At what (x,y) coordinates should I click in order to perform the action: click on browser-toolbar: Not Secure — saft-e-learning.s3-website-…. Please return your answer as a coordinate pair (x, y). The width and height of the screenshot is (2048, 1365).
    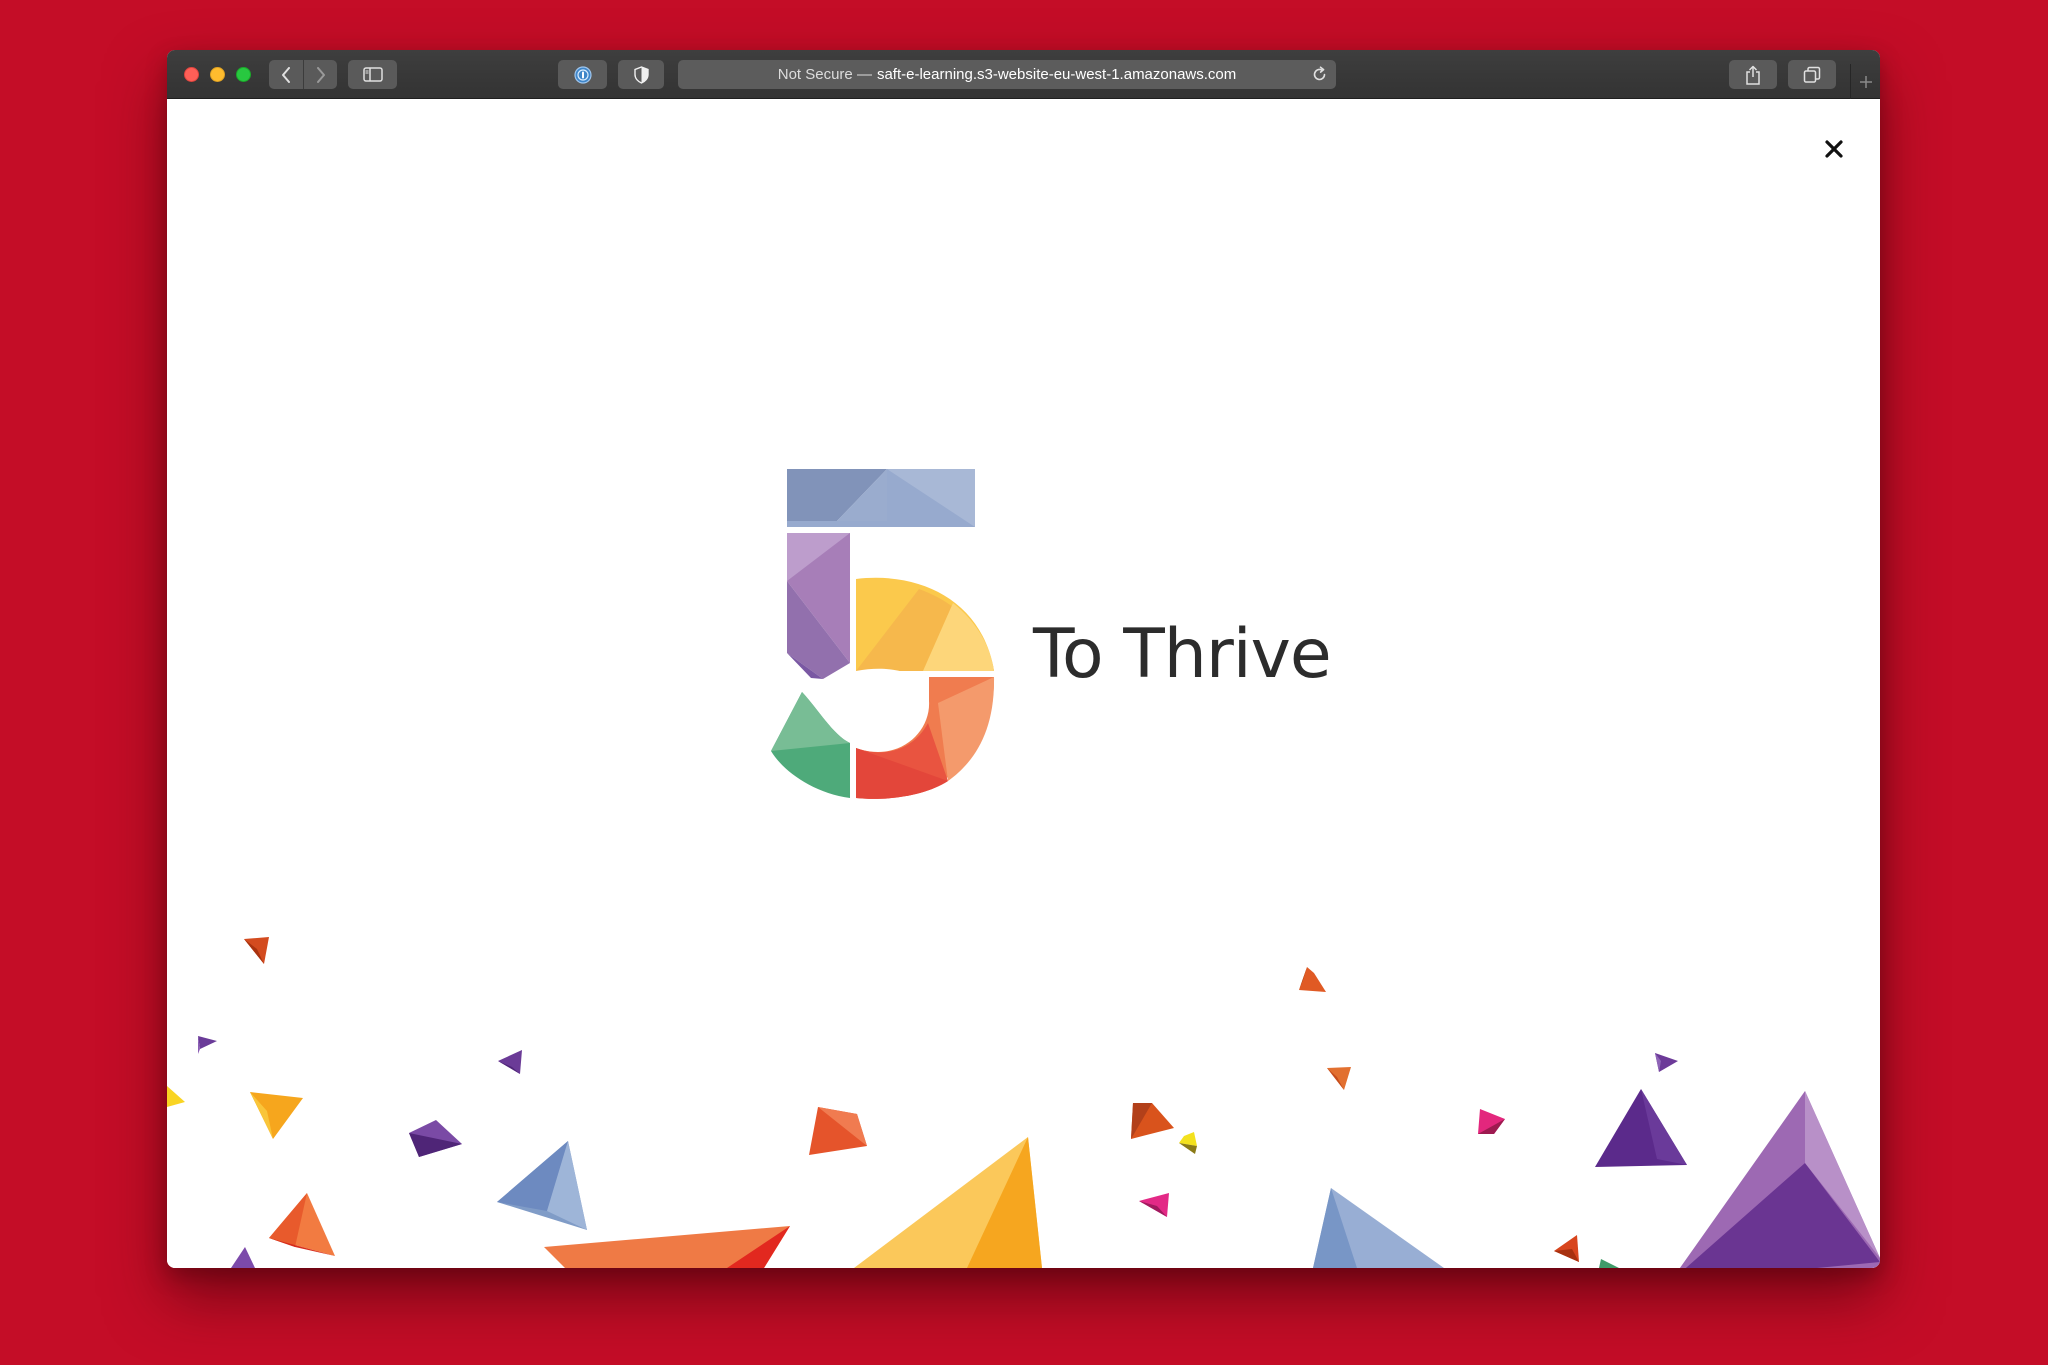
    Looking at the image, I should click on (1023, 74).